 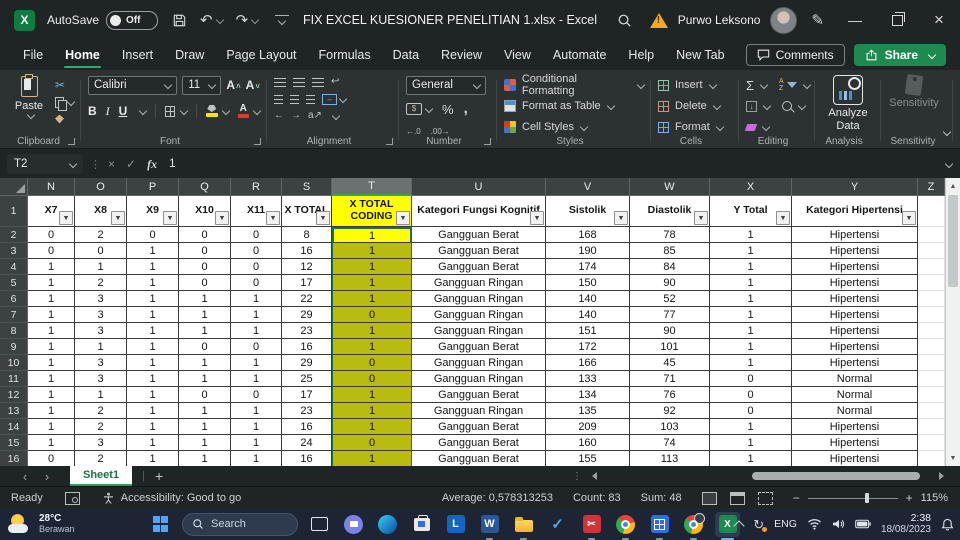 I want to click on cell-R6: 1, so click(x=256, y=299).